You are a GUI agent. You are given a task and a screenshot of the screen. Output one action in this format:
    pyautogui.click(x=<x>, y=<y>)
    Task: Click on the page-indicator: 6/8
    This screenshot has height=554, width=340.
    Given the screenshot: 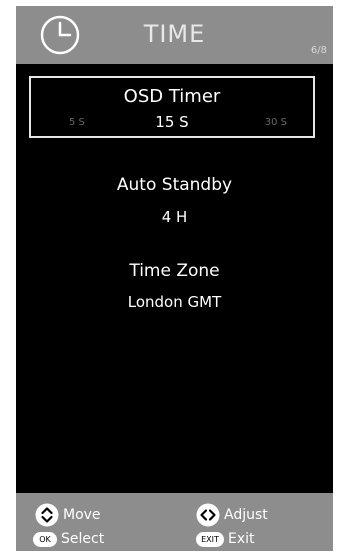 What is the action you would take?
    pyautogui.click(x=318, y=50)
    